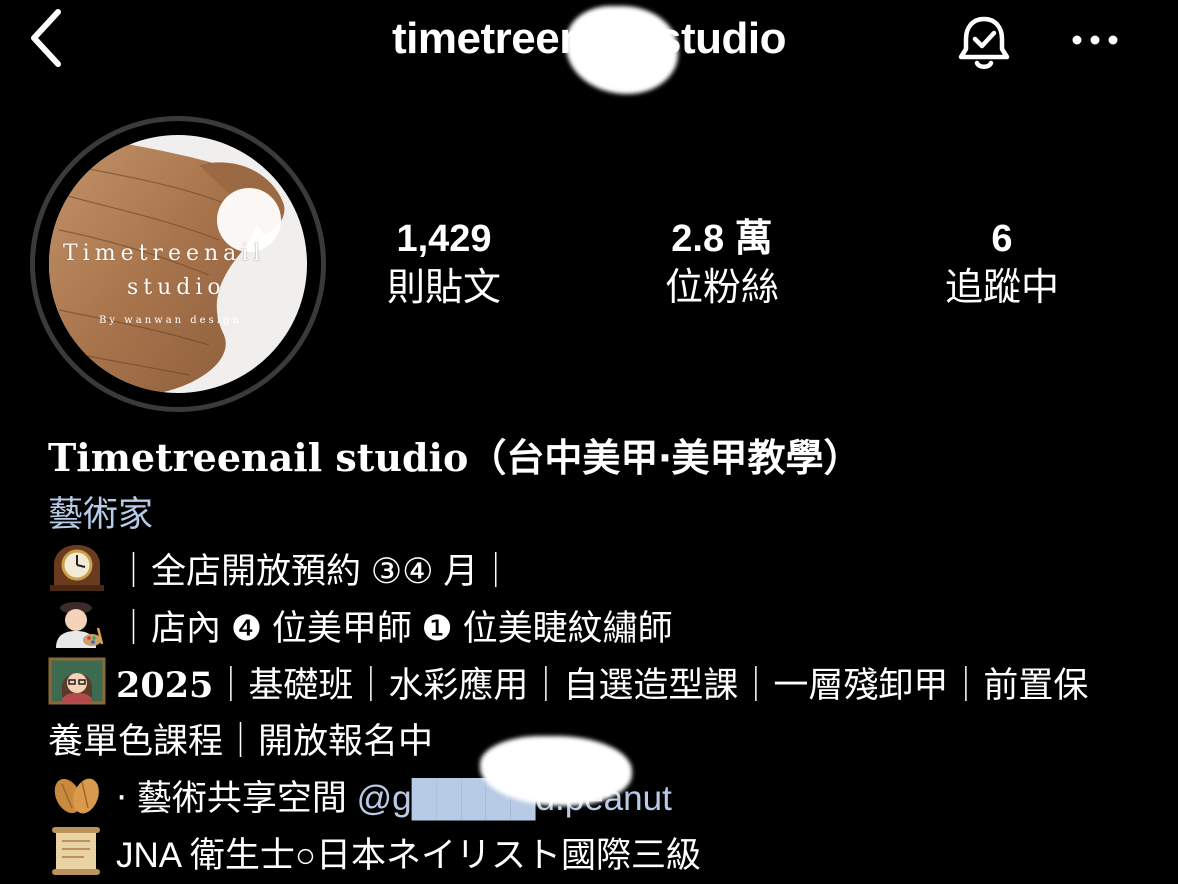 The height and width of the screenshot is (884, 1178). I want to click on bell-check-icon, so click(984, 42).